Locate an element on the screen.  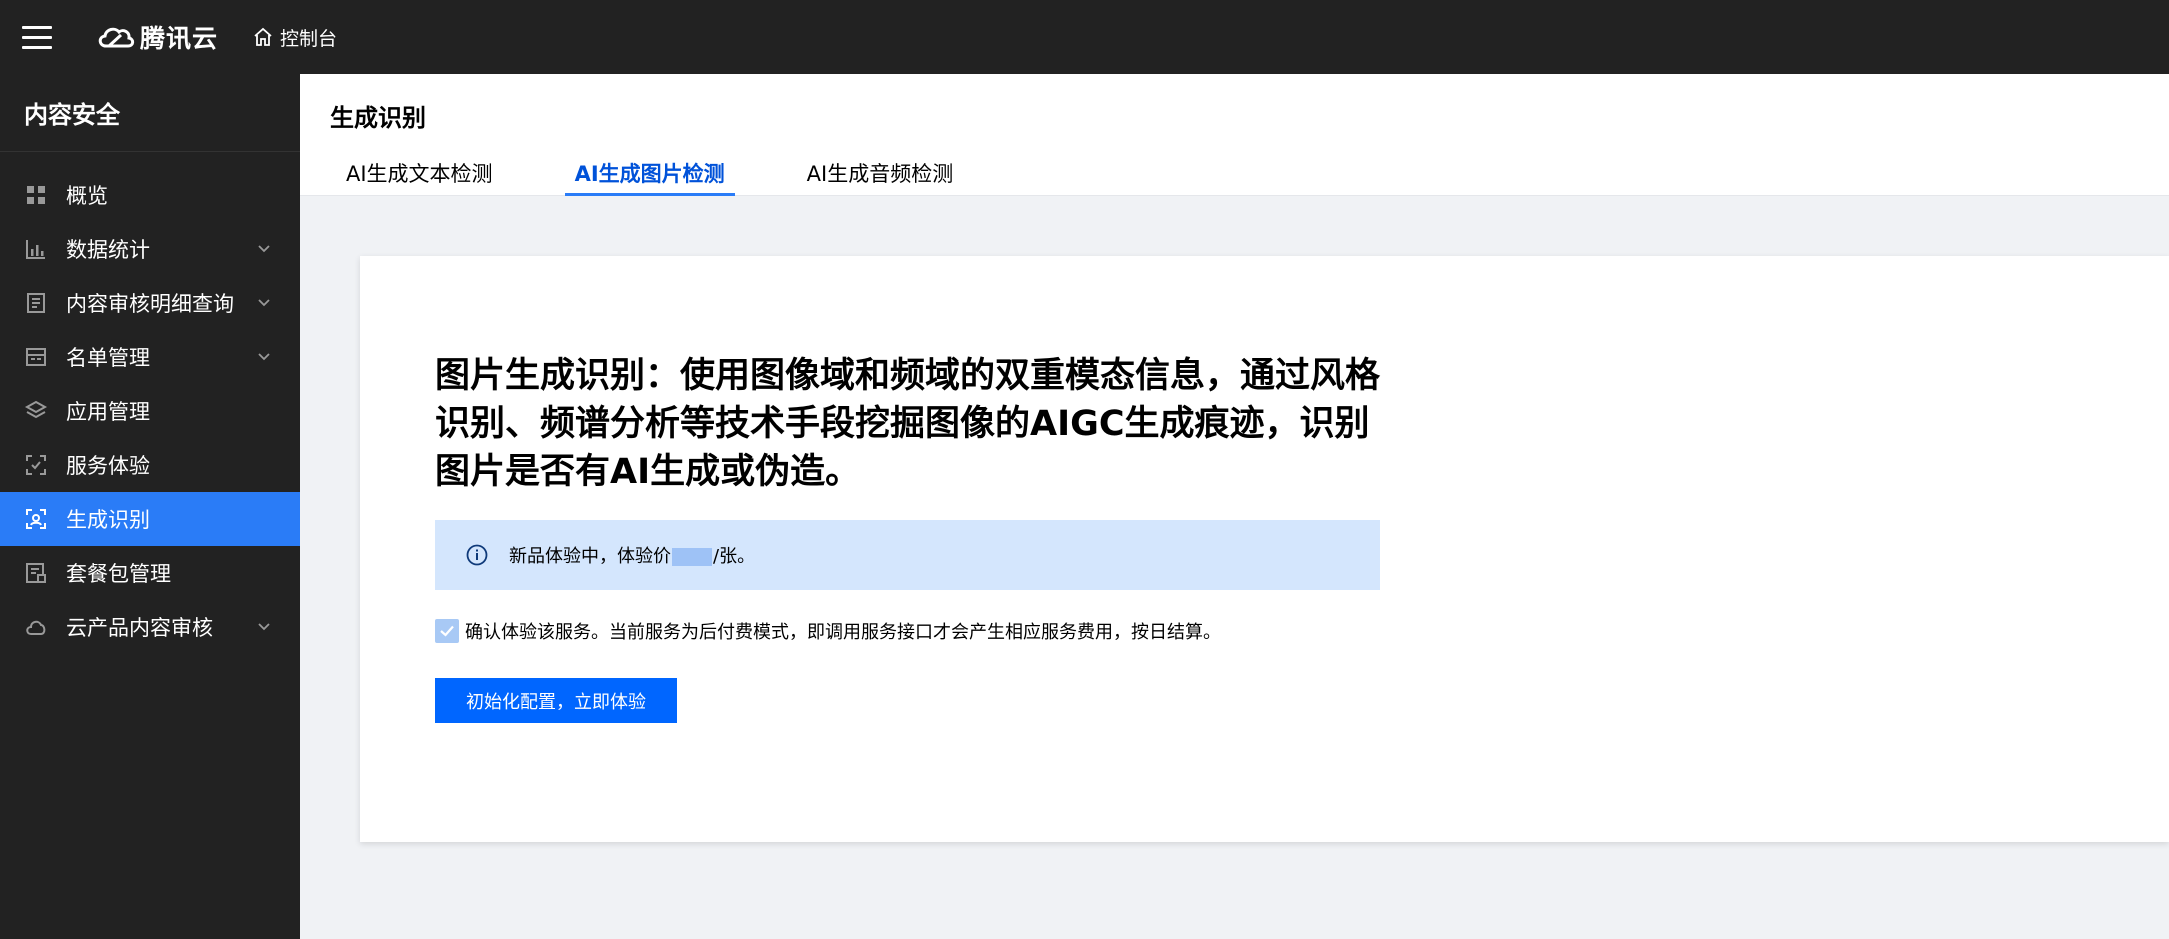
sidebar-item-audit-detail: 内容审核明细查询 is located at coordinates (150, 303).